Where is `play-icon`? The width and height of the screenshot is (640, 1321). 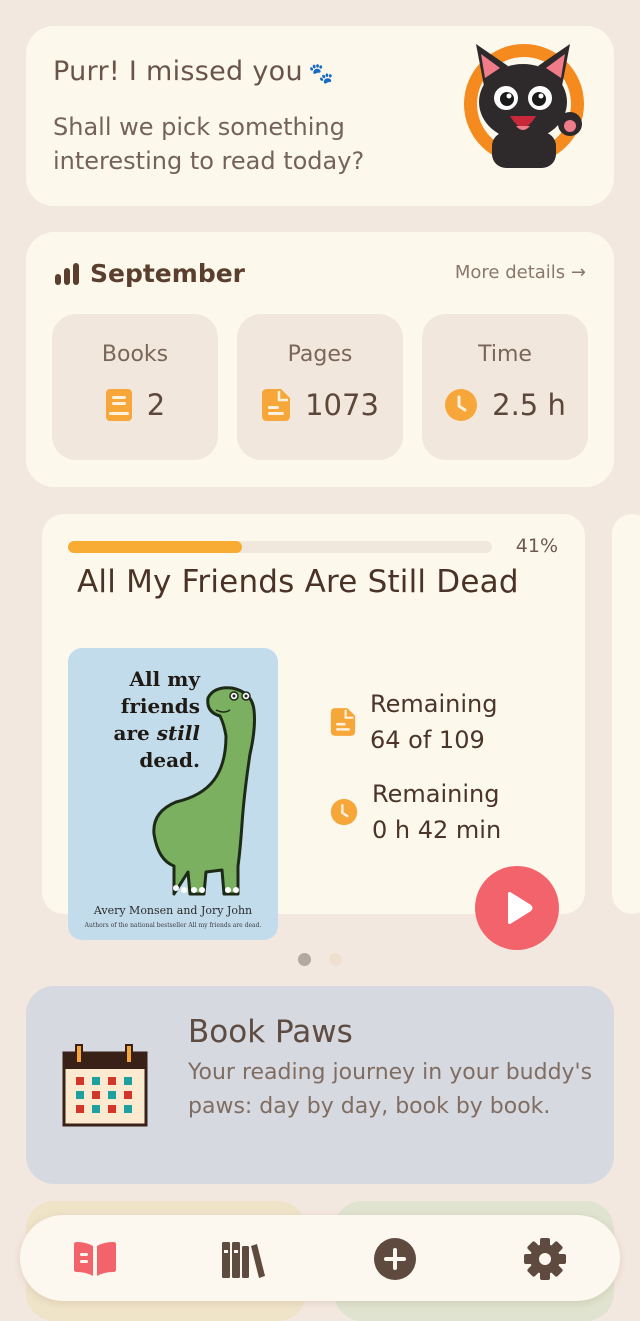
play-icon is located at coordinates (520, 908).